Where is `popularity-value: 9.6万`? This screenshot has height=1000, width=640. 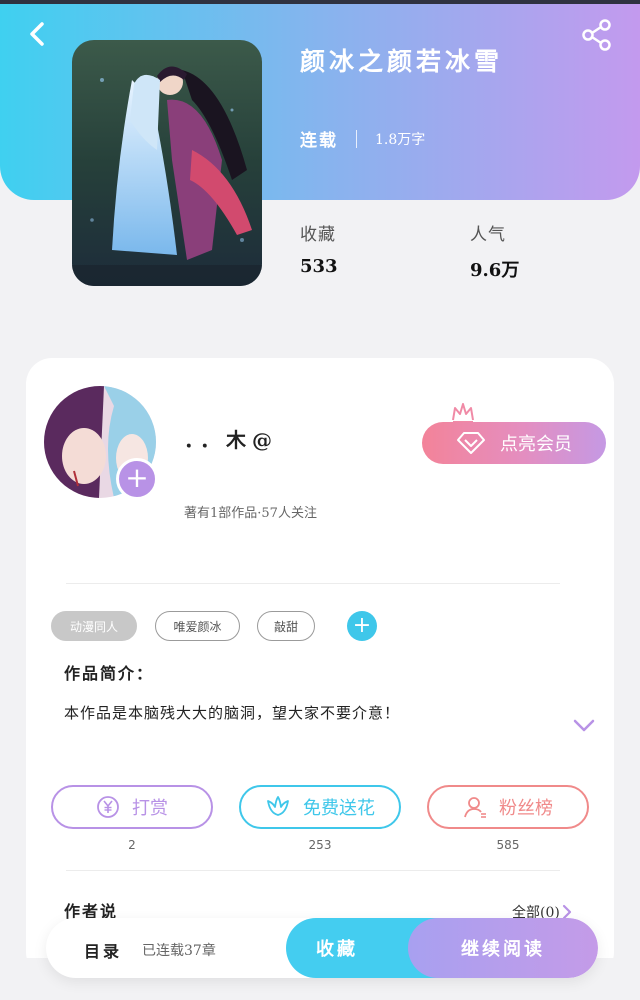
popularity-value: 9.6万 is located at coordinates (495, 270).